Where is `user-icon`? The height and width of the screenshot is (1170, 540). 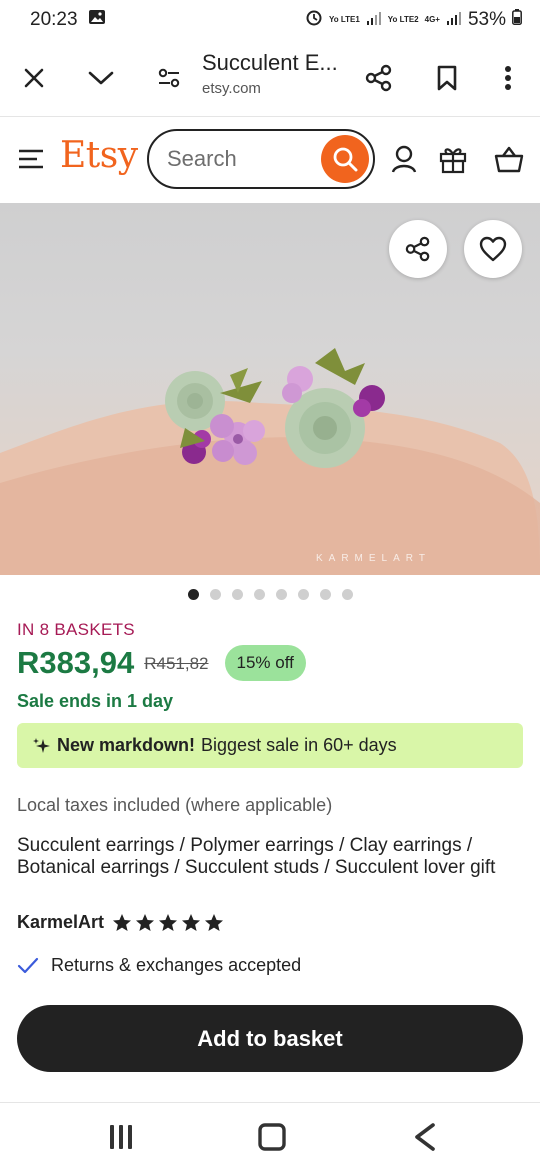 user-icon is located at coordinates (404, 159).